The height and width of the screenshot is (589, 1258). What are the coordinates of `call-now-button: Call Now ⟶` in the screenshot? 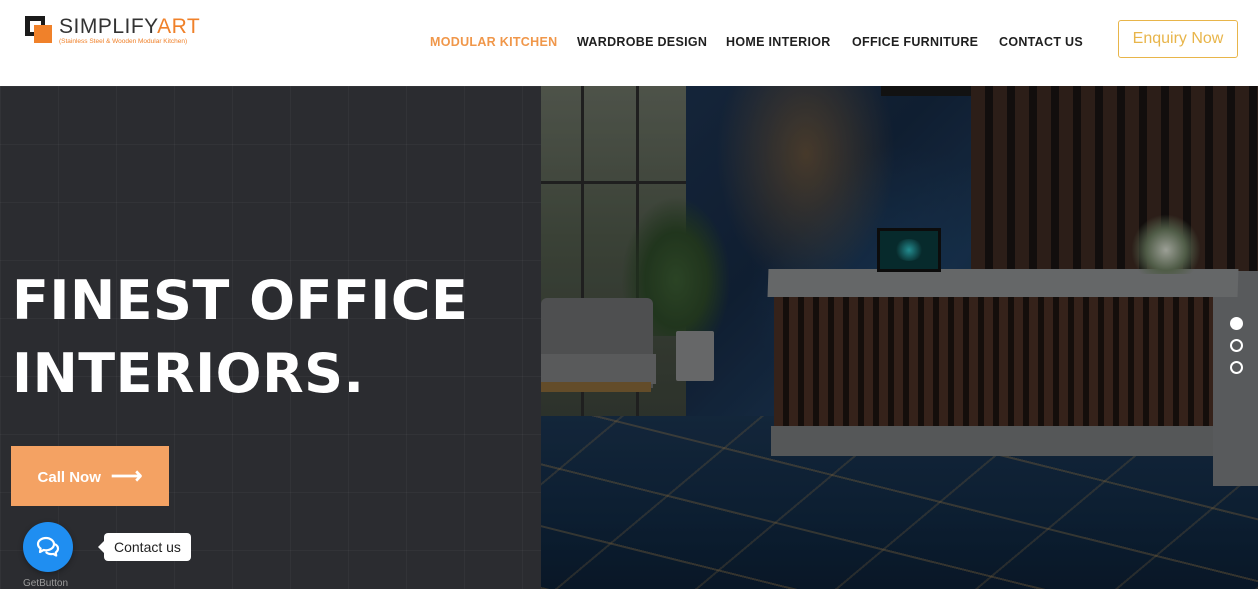 It's located at (90, 476).